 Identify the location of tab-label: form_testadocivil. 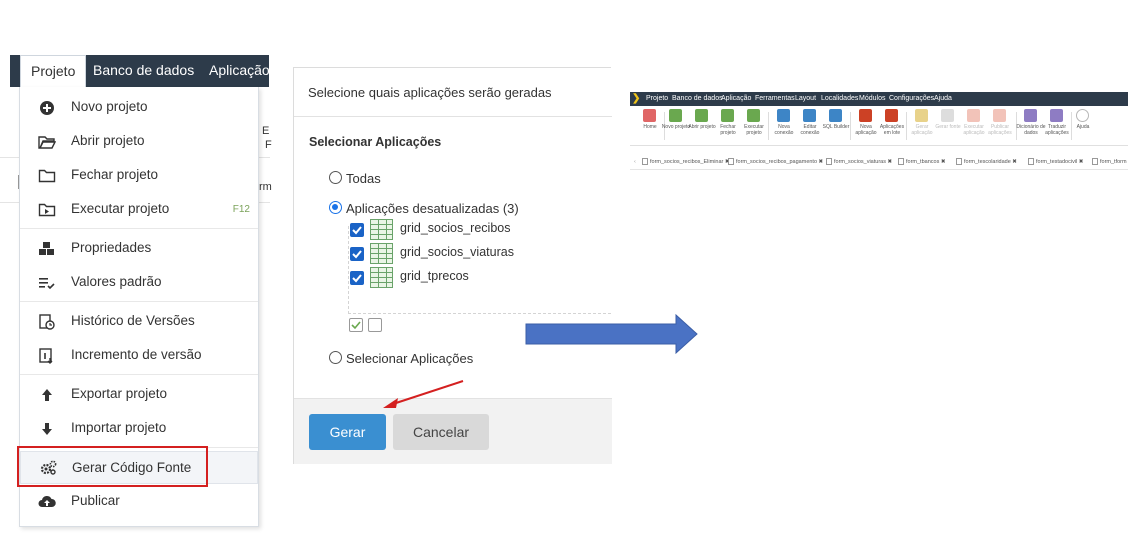
(1057, 162).